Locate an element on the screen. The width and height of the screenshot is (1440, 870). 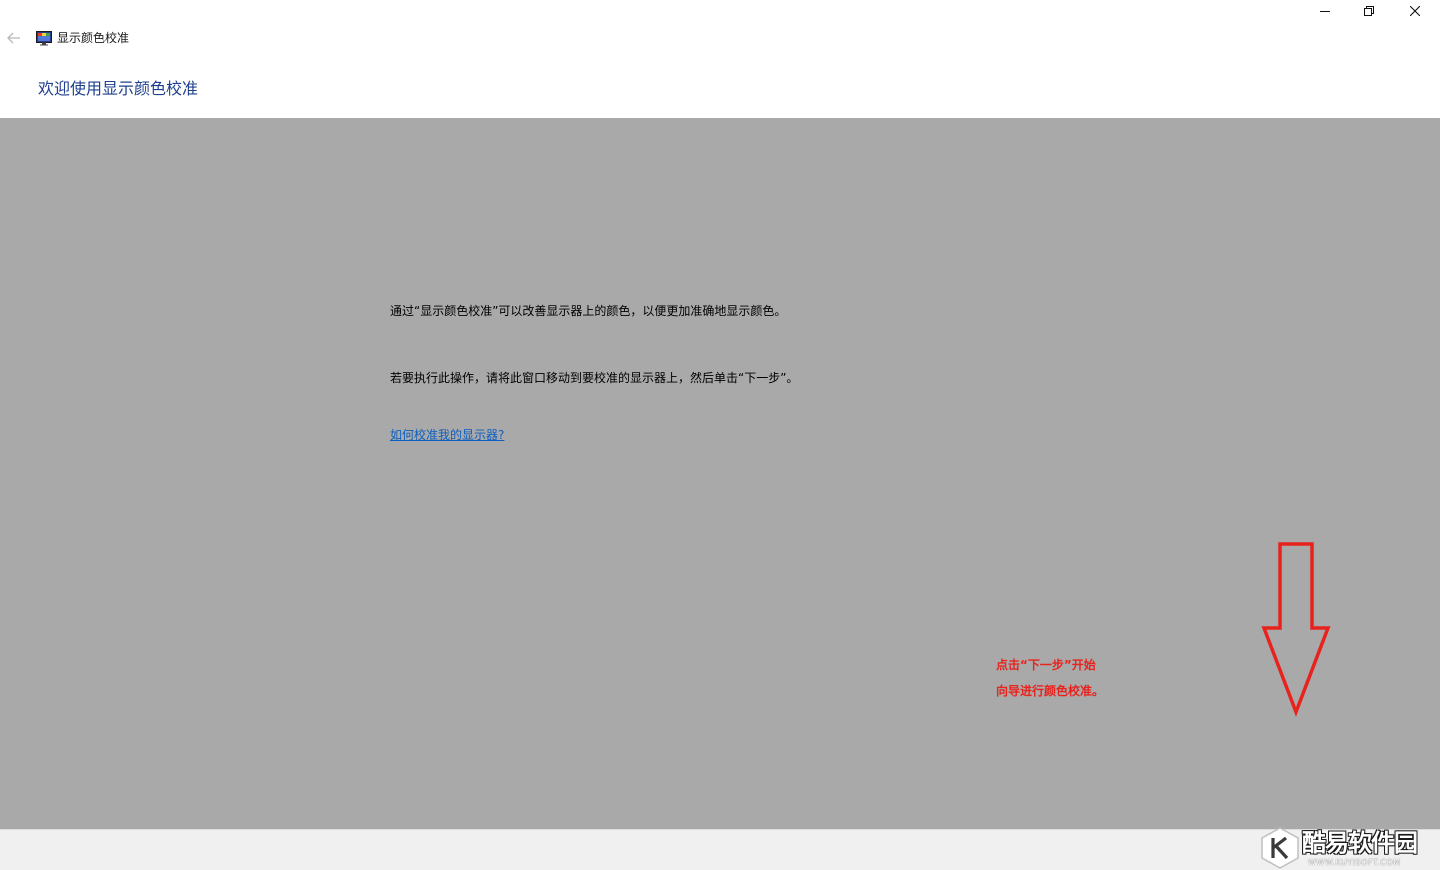
instruction-text: 若要执行此操作，请将此窗口移动到要校准的显示器上，然后单击“下一步”。 is located at coordinates (594, 378).